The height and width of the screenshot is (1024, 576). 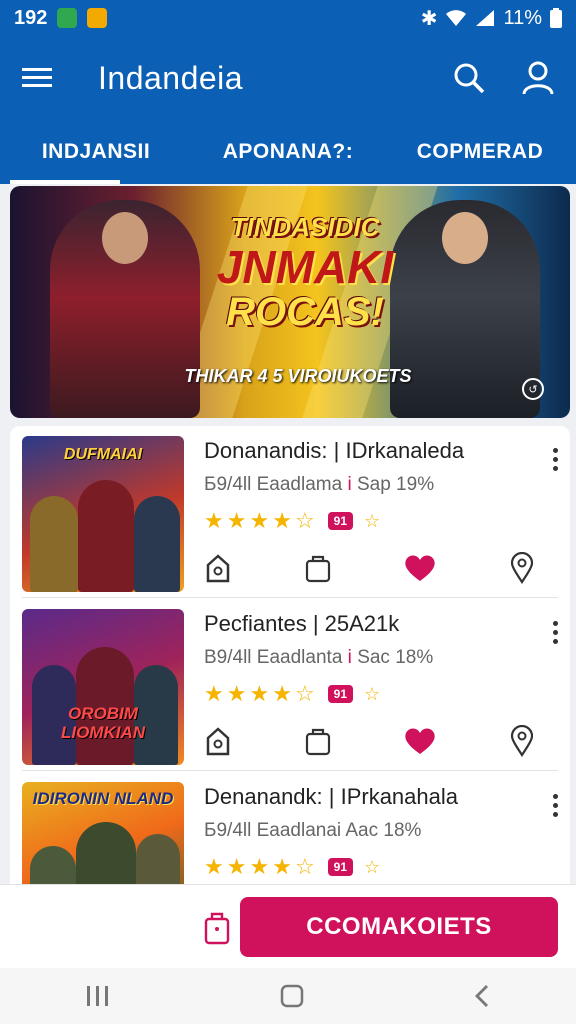 I want to click on tab-indjansii: INDJANSII, so click(x=96, y=152).